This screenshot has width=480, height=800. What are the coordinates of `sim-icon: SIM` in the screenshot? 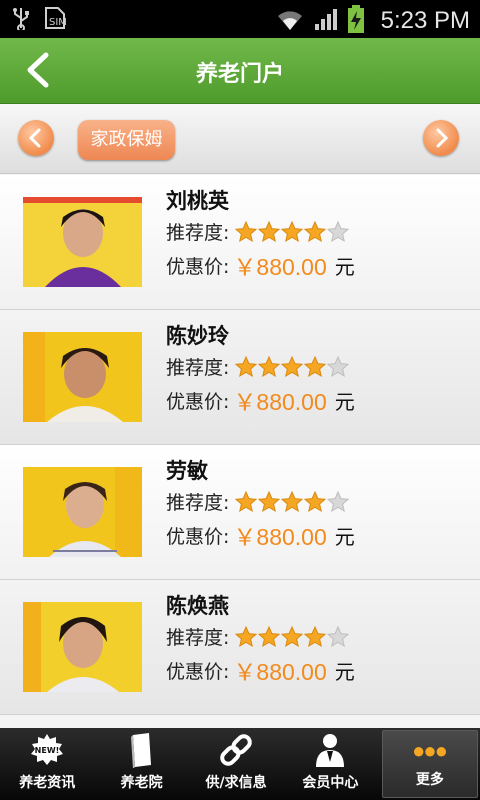 It's located at (55, 20).